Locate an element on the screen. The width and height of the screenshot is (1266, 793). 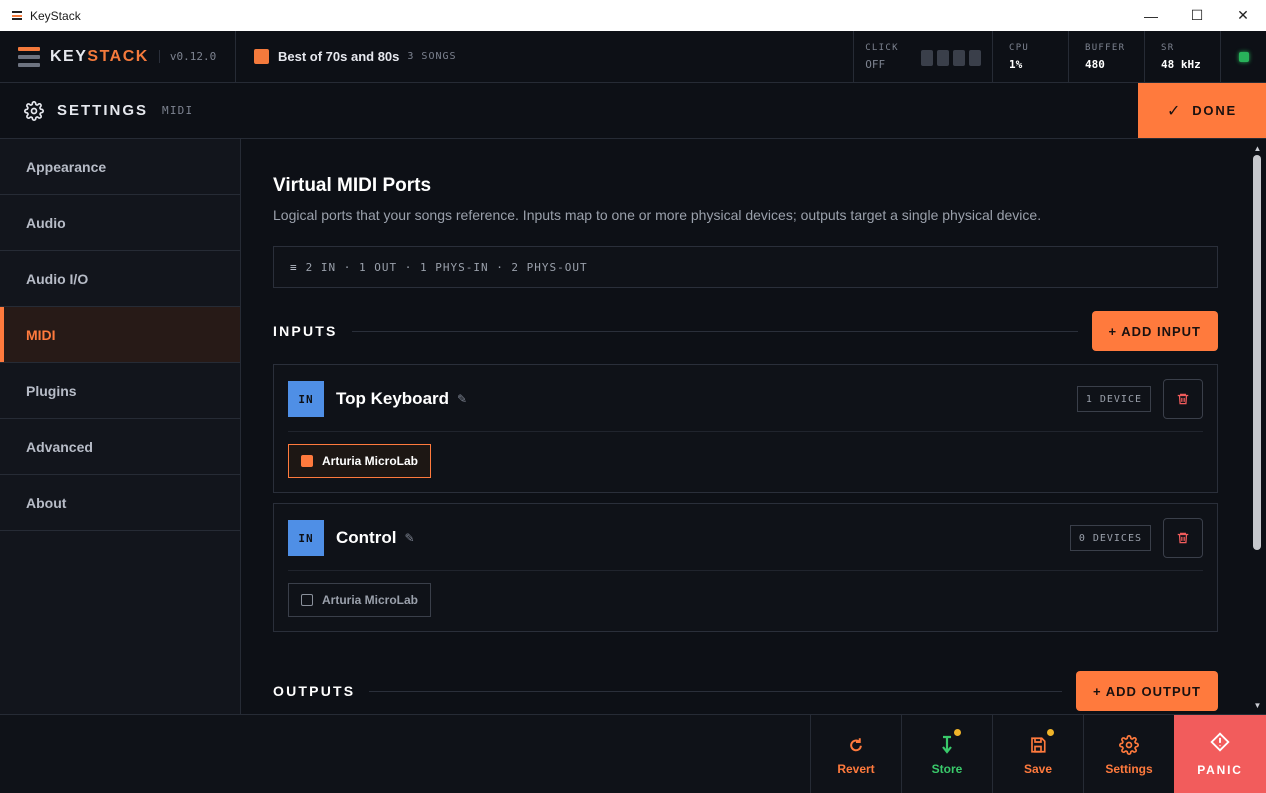
unsaved-dot-icon is located at coordinates (957, 732).